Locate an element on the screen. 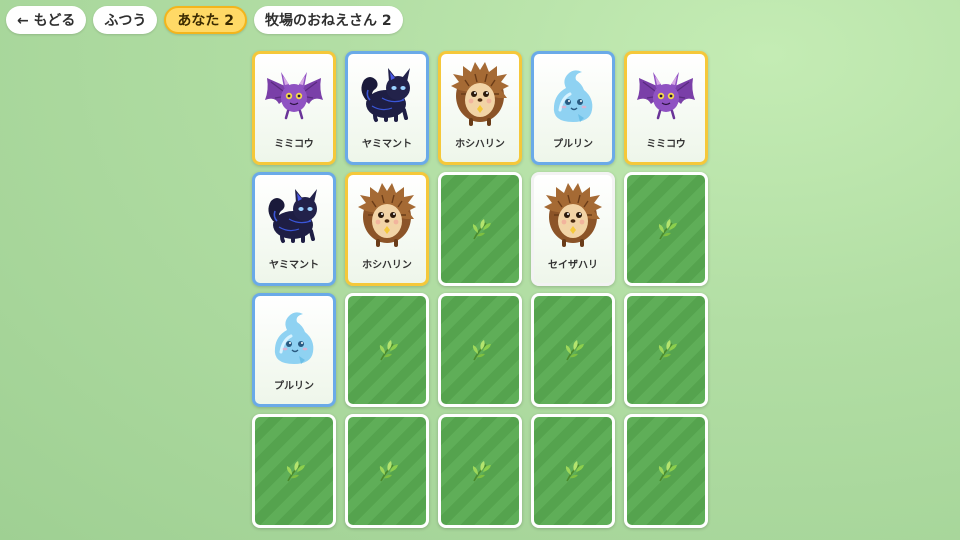  difficulty-badge: ふつう is located at coordinates (125, 20).